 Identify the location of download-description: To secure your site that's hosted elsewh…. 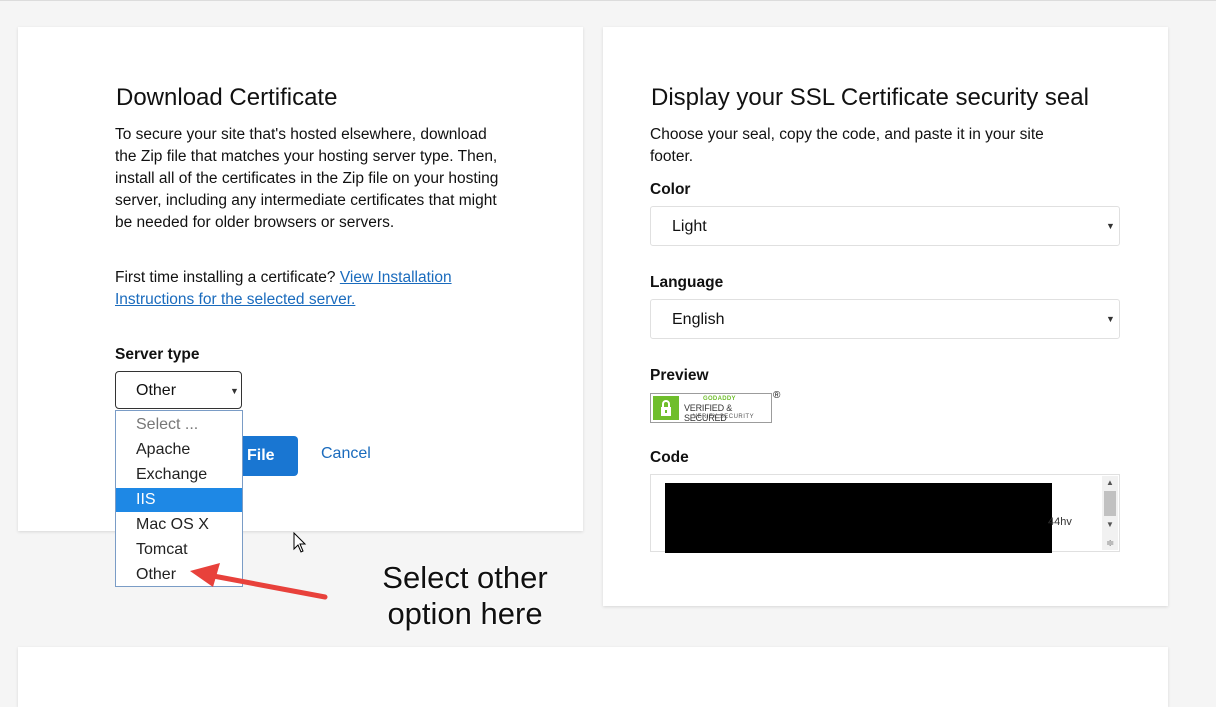
(307, 178).